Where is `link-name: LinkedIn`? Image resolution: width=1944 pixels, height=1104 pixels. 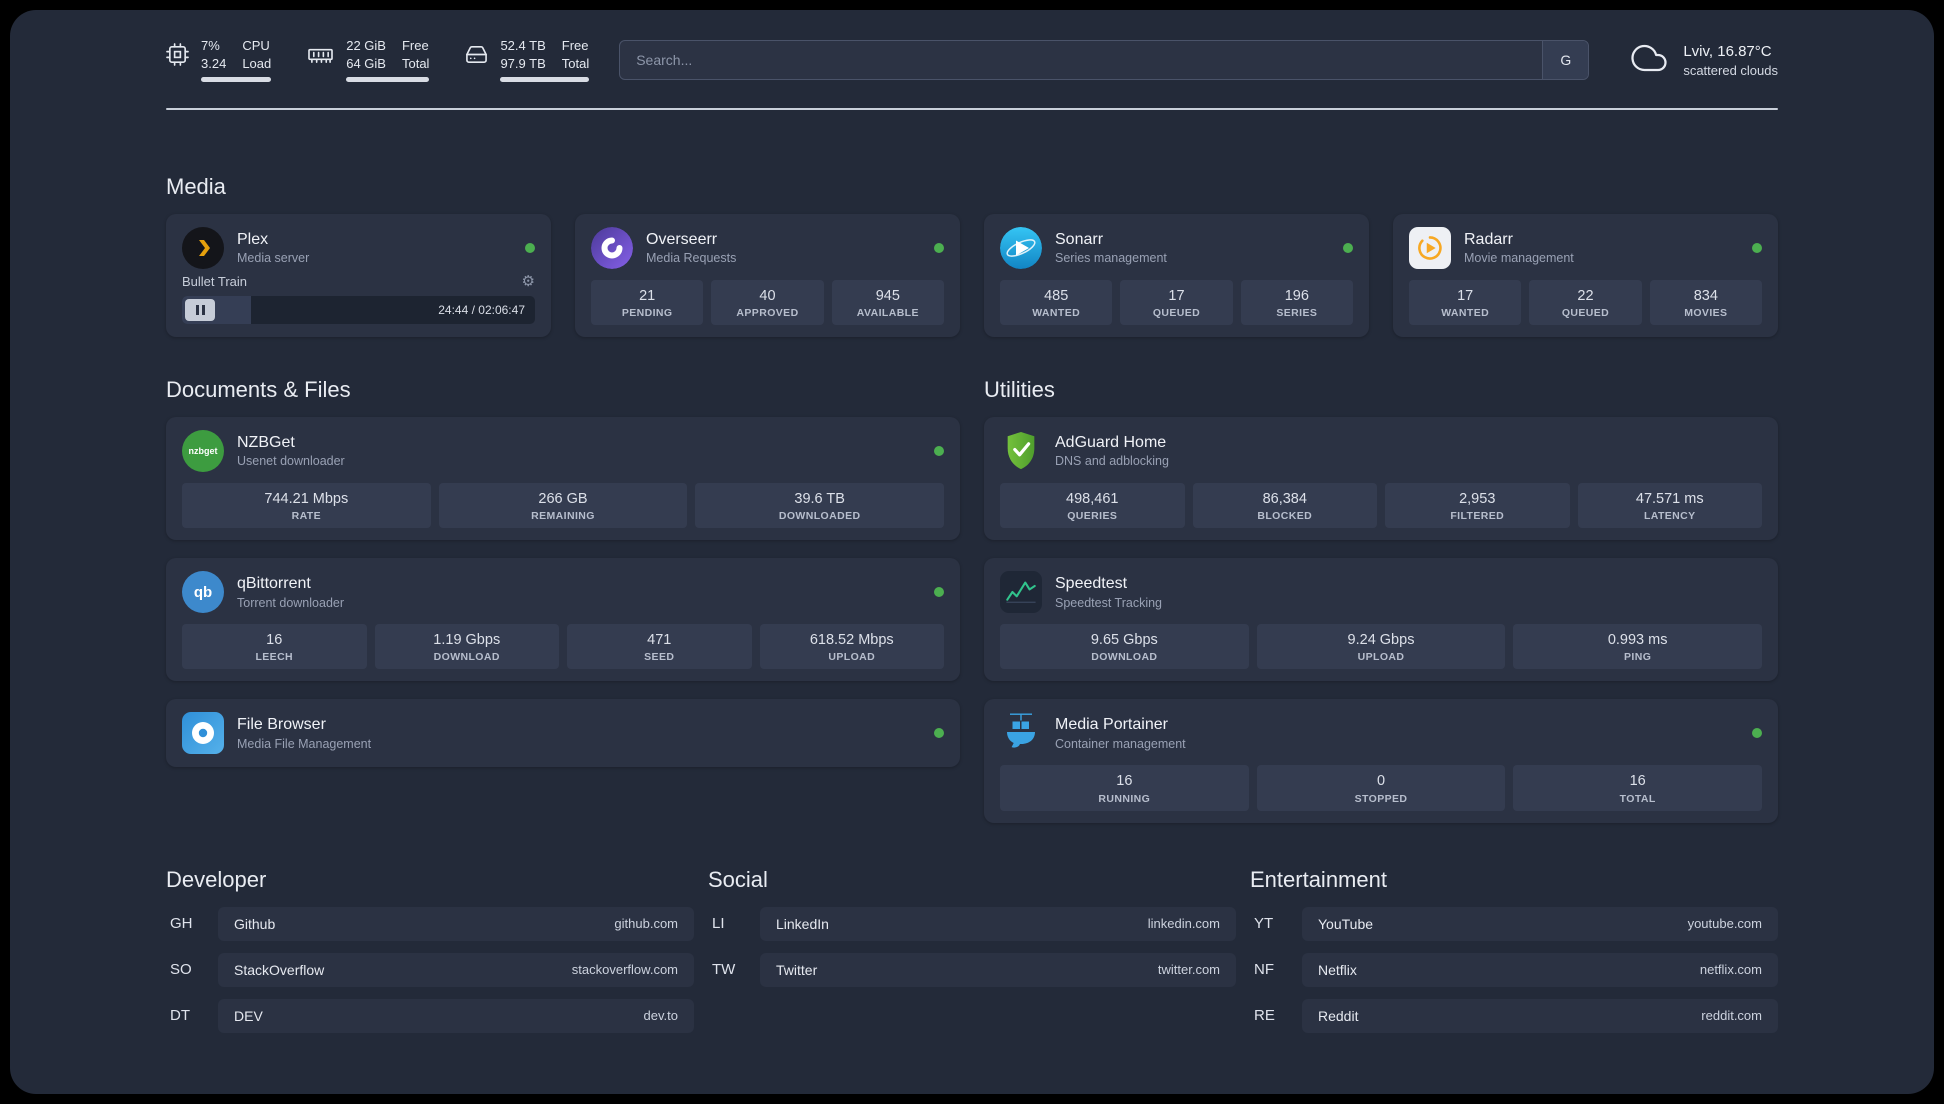 link-name: LinkedIn is located at coordinates (802, 923).